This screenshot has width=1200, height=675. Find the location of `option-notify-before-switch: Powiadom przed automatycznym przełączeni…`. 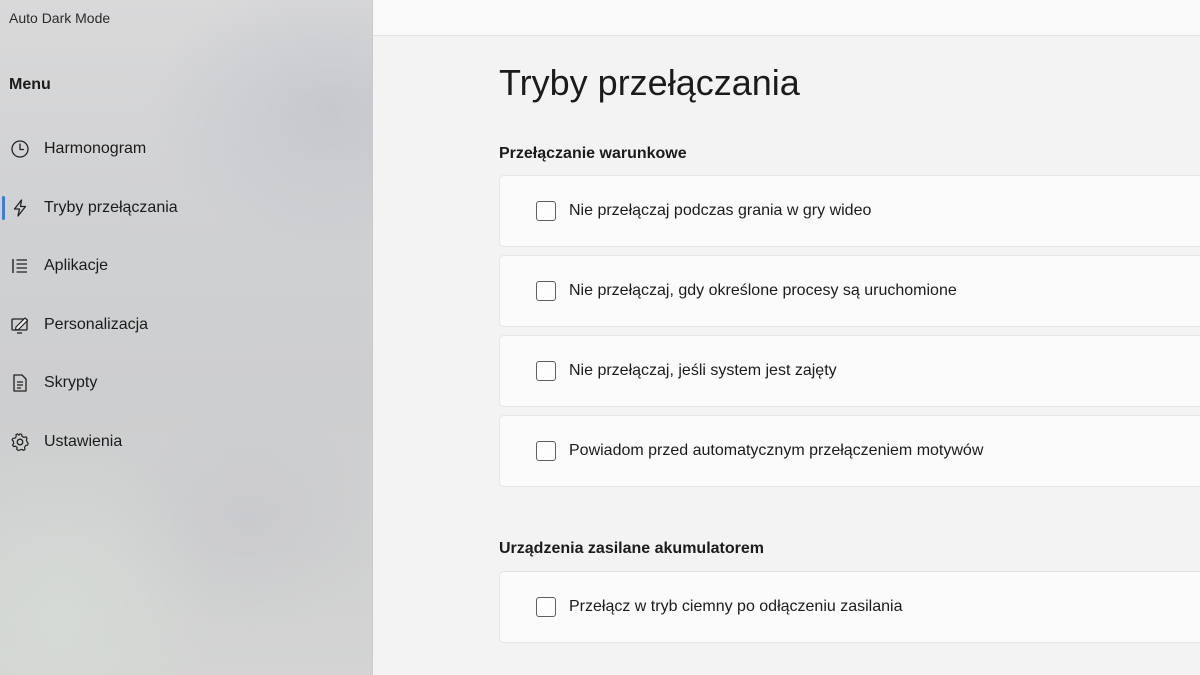

option-notify-before-switch: Powiadom przed automatycznym przełączeni… is located at coordinates (849, 451).